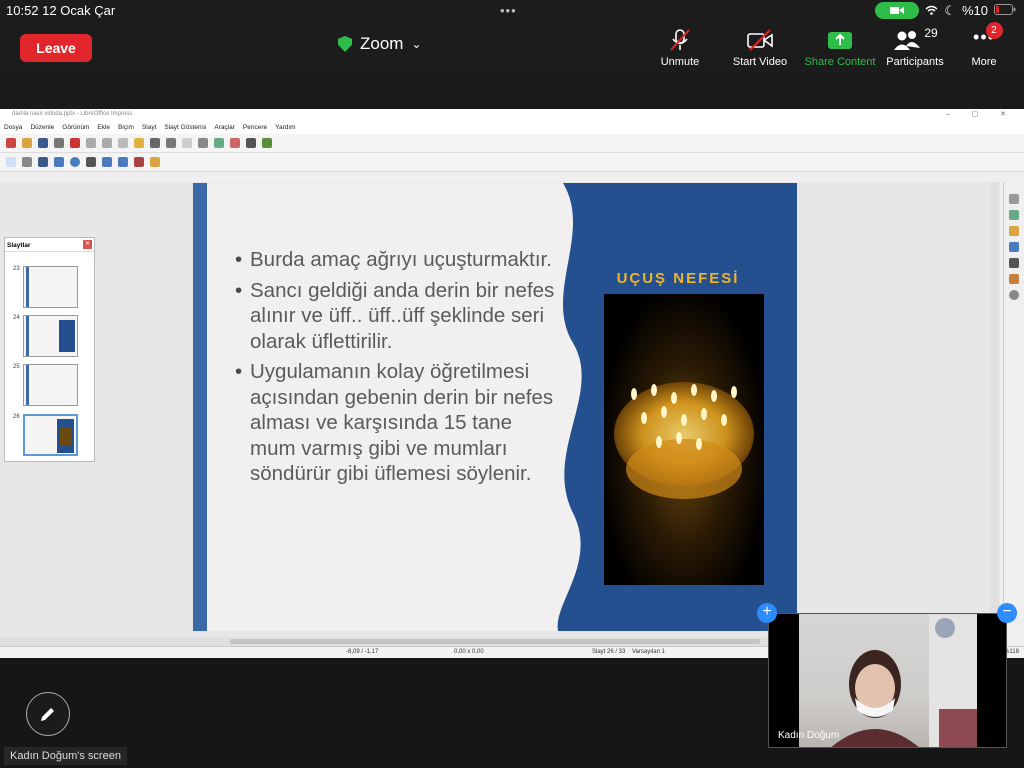 This screenshot has width=1024, height=768. Describe the element at coordinates (123, 143) in the screenshot. I see `paste-icon` at that location.